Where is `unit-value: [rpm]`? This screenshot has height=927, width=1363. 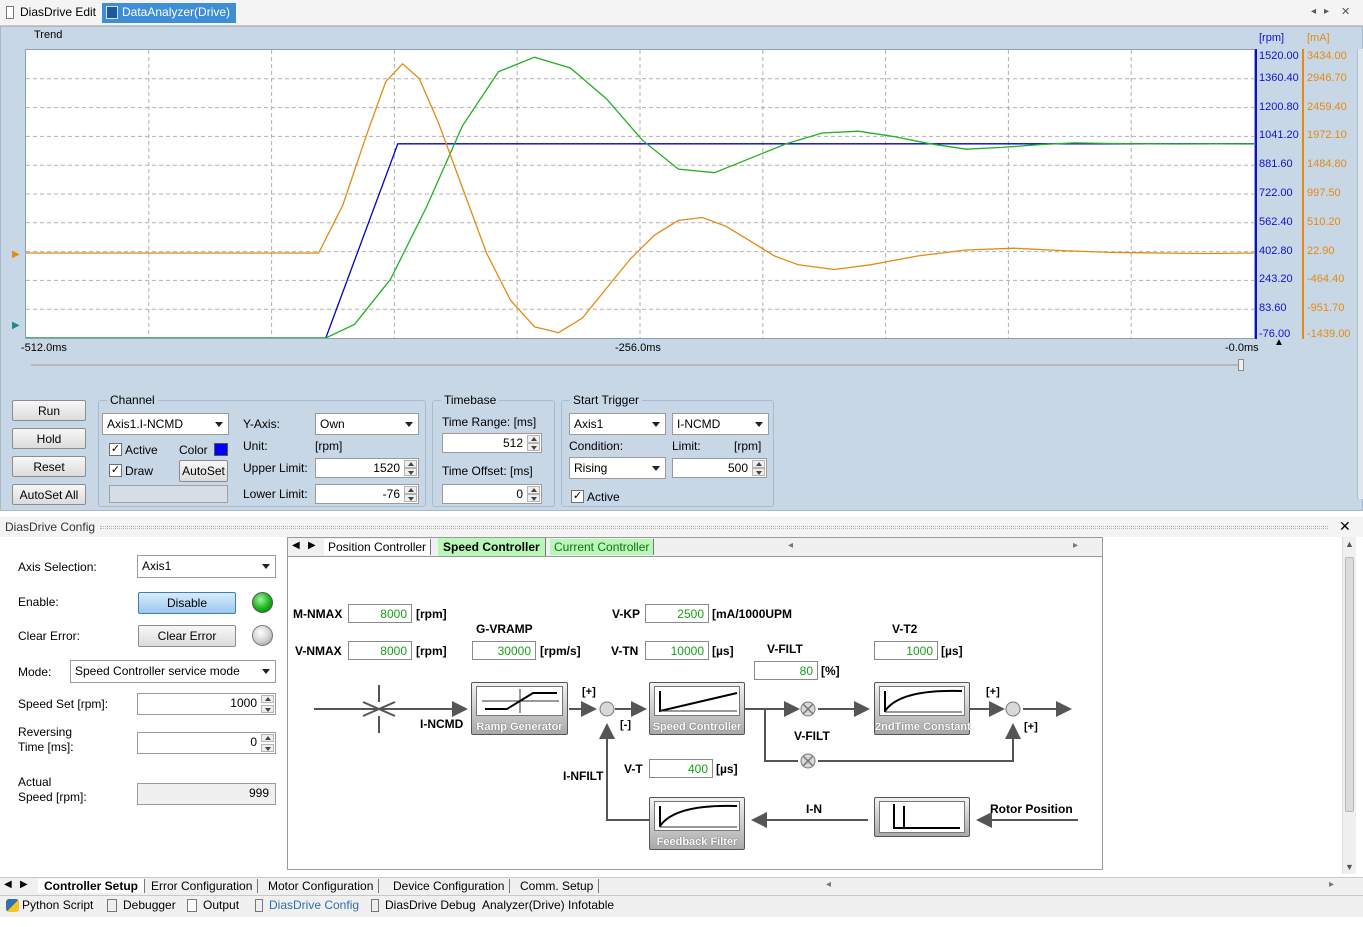
unit-value: [rpm] is located at coordinates (329, 446).